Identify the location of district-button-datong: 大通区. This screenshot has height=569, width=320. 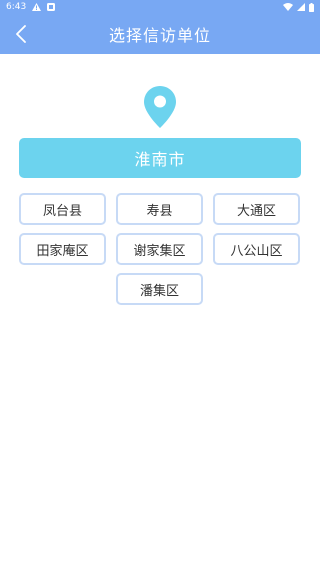
(256, 209).